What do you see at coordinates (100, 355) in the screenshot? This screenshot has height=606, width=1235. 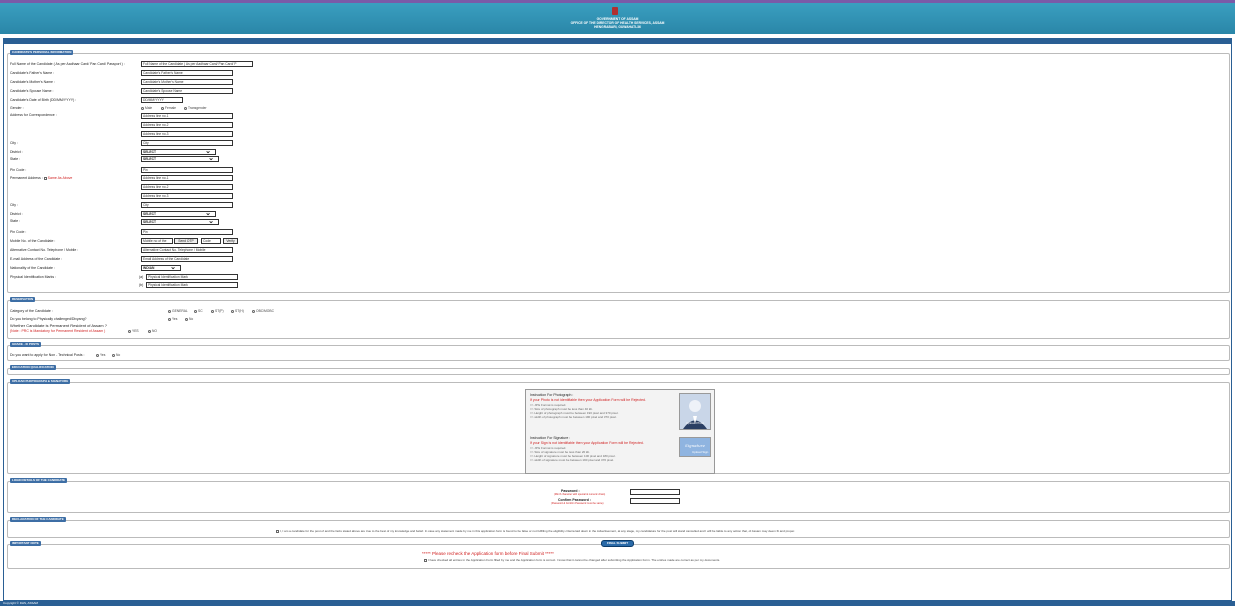 I see `non-technical-yes-radio: Yes` at bounding box center [100, 355].